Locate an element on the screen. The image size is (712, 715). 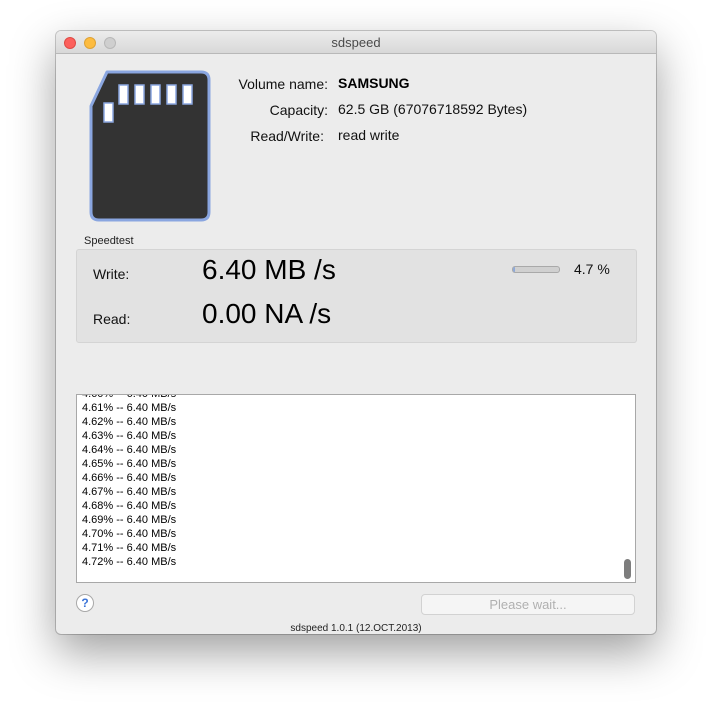
write-speed-value: 6.40 MB /s is located at coordinates (269, 269).